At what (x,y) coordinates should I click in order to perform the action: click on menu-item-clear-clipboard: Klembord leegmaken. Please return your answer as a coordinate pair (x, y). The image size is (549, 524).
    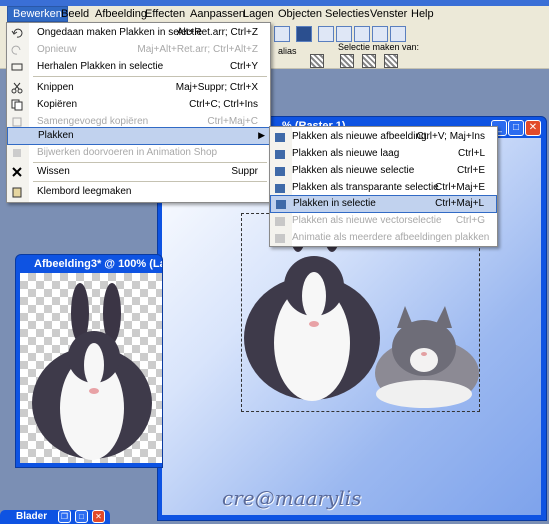
    Looking at the image, I should click on (138, 192).